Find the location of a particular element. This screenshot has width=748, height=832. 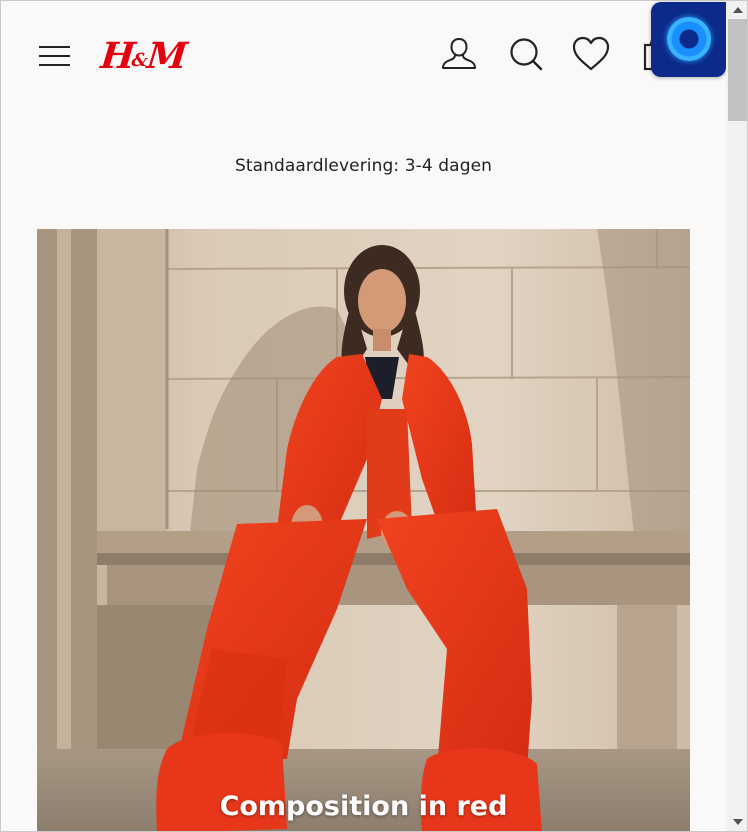

assistant-button is located at coordinates (688, 39).